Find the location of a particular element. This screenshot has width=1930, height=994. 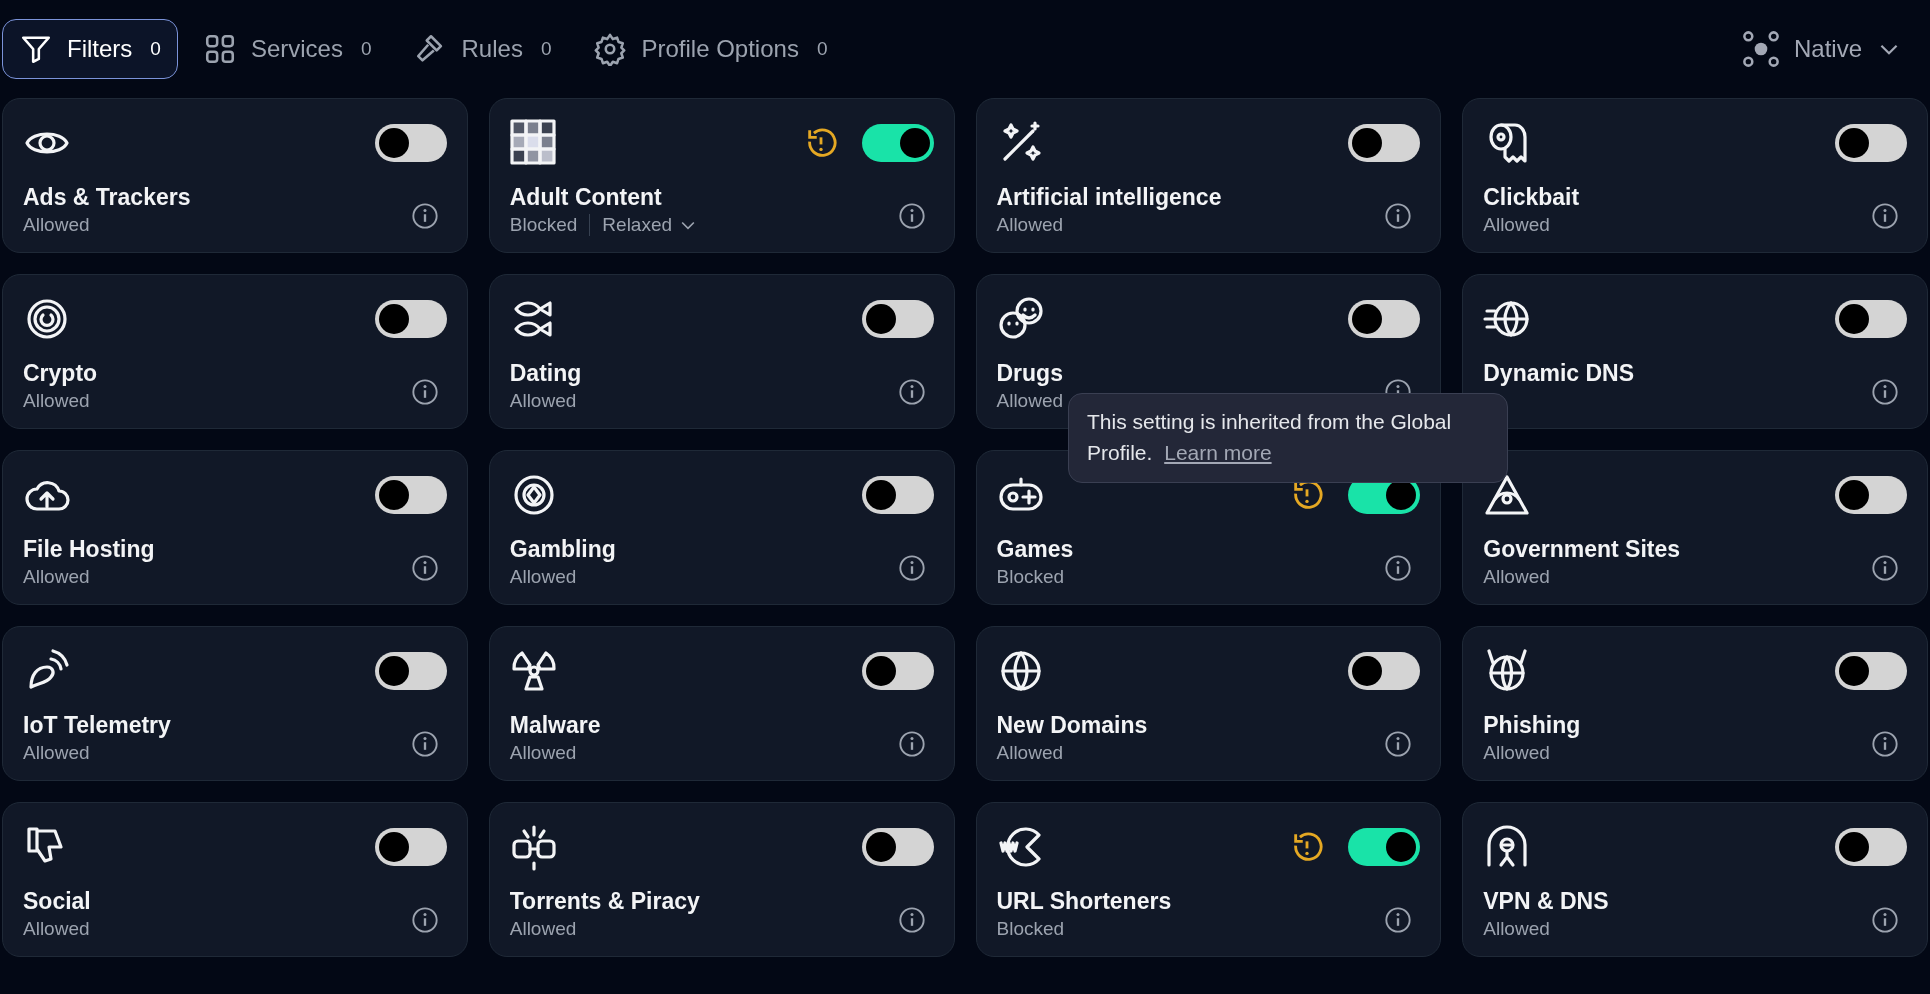

filter-title: Ads & Trackers is located at coordinates (107, 197).